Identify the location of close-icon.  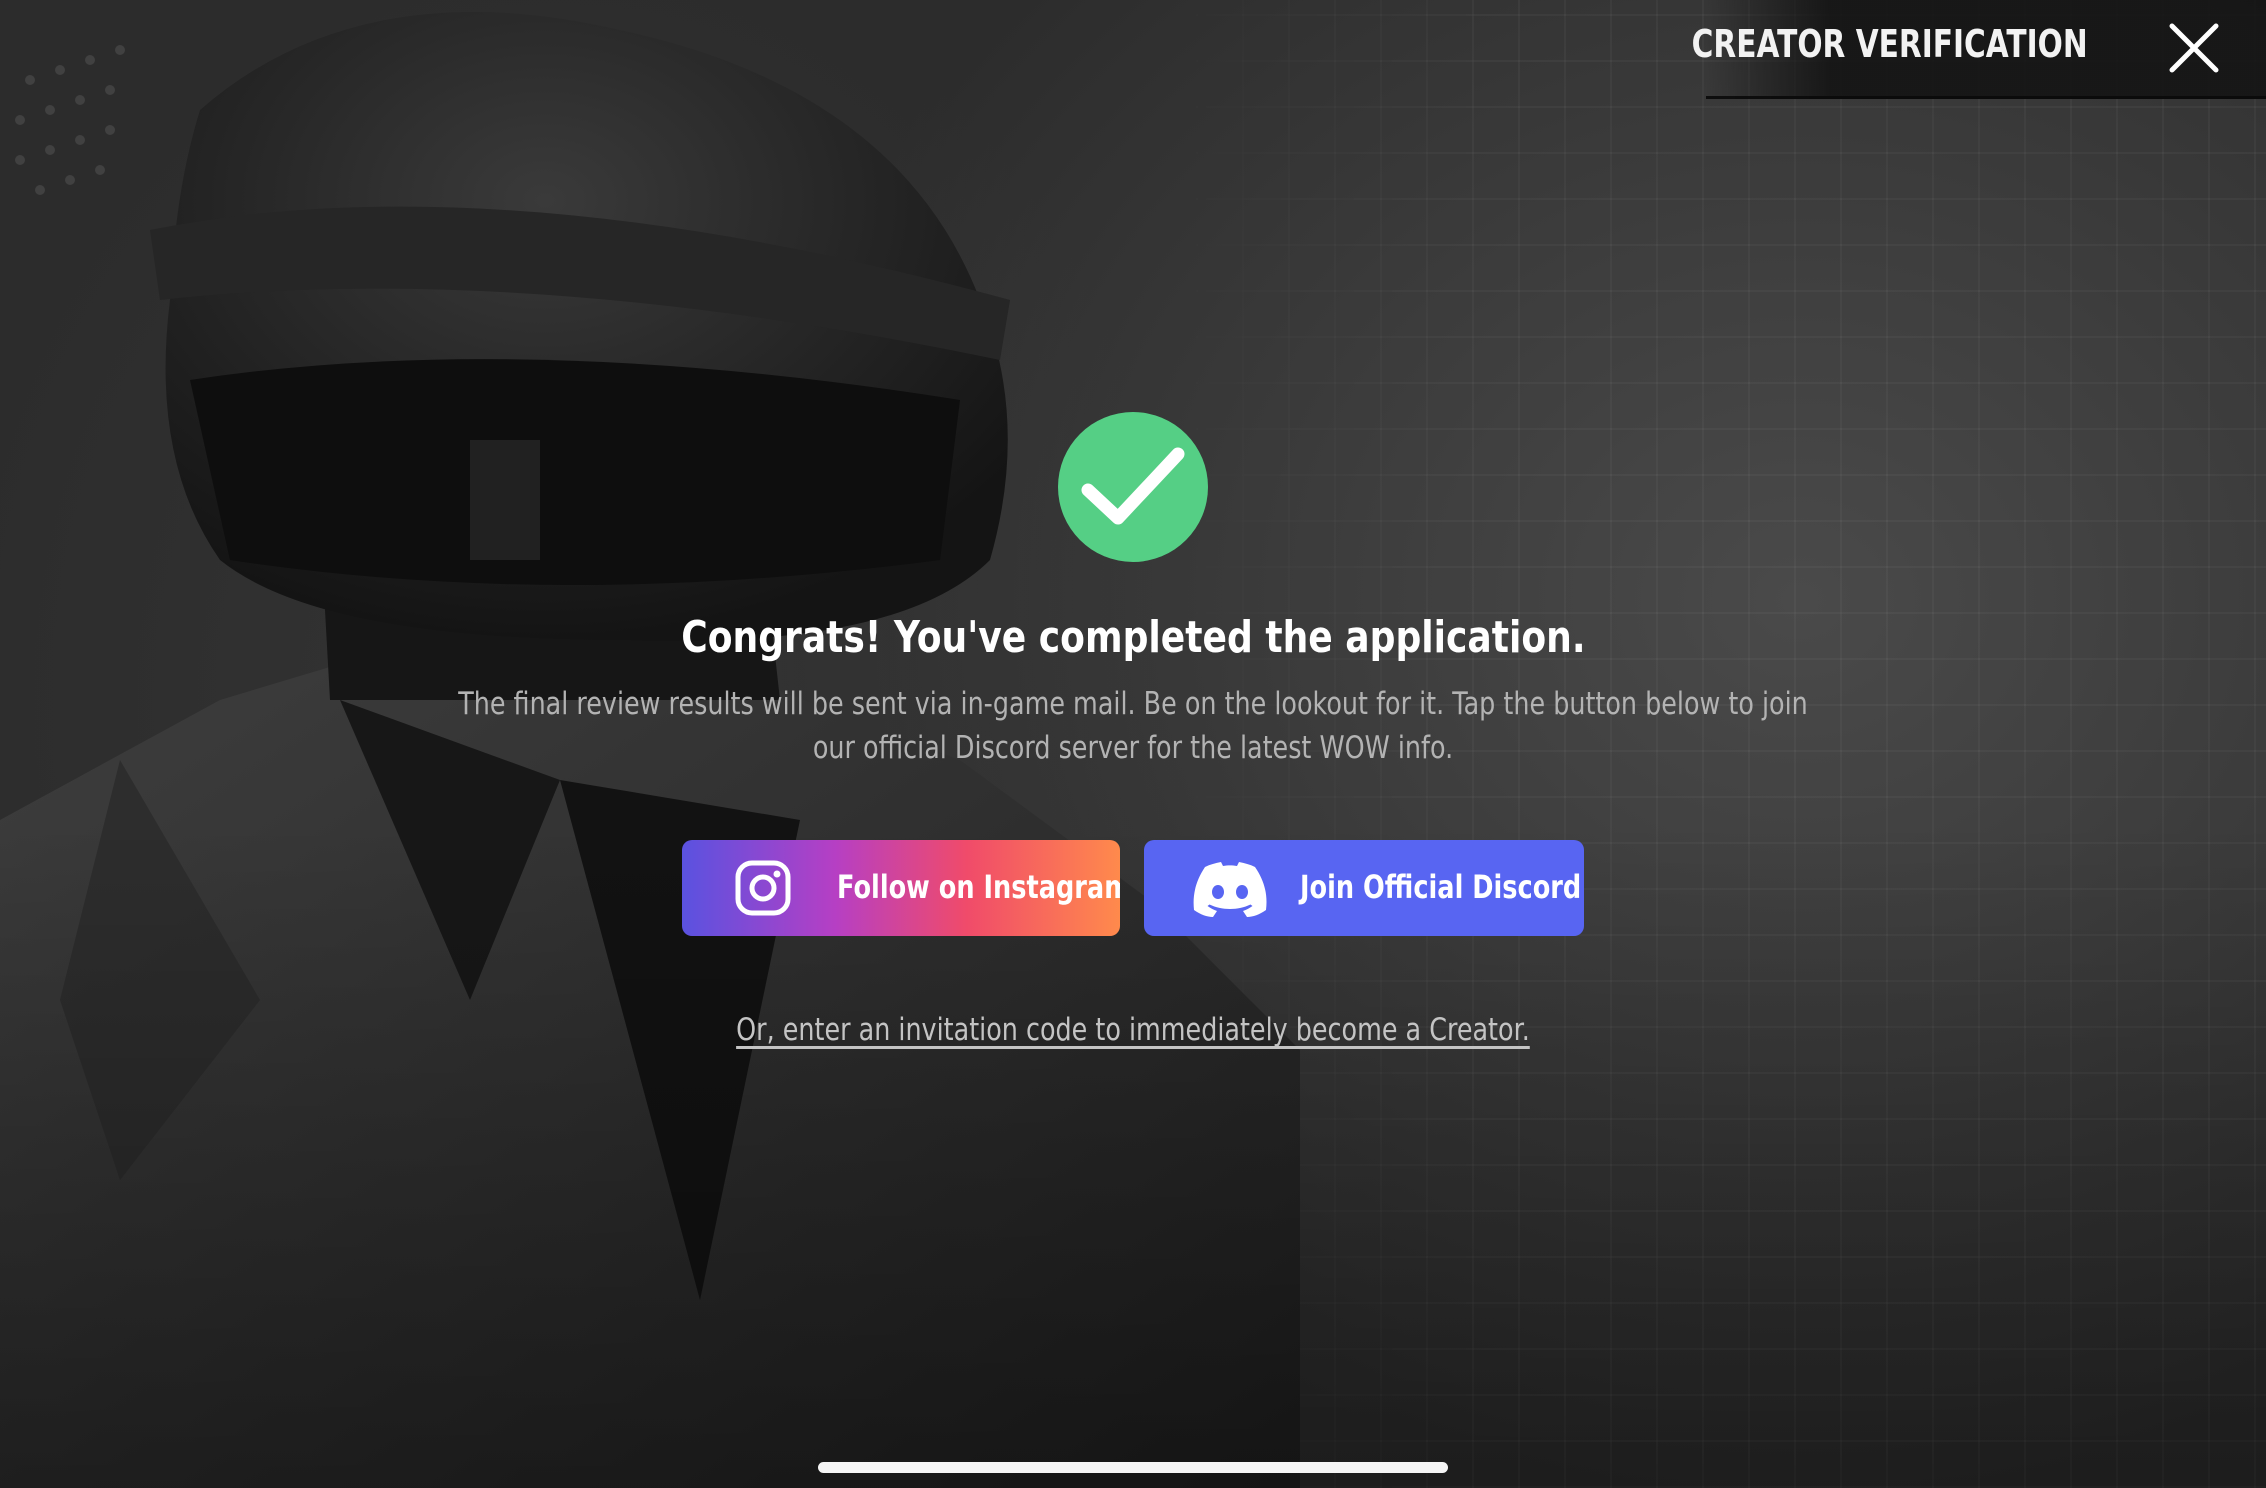
(2194, 48).